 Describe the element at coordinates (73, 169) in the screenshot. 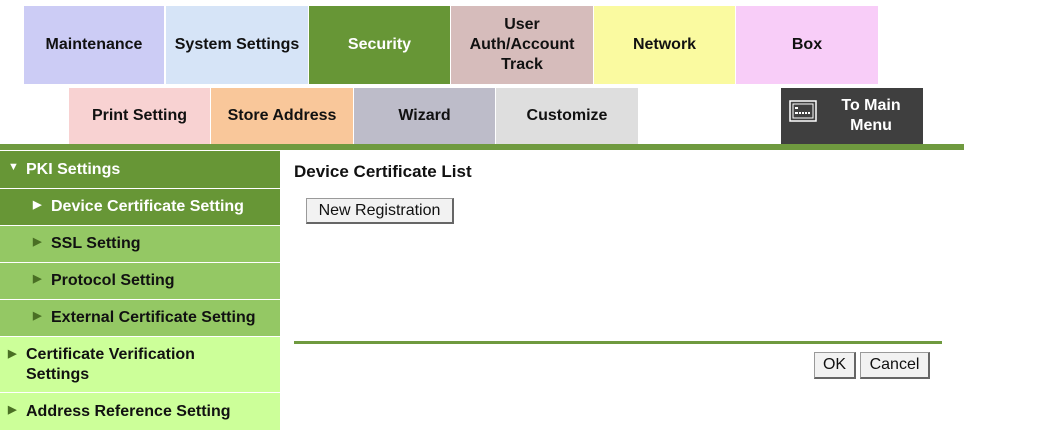

I see `sidebar-item-label: PKI Settings` at that location.